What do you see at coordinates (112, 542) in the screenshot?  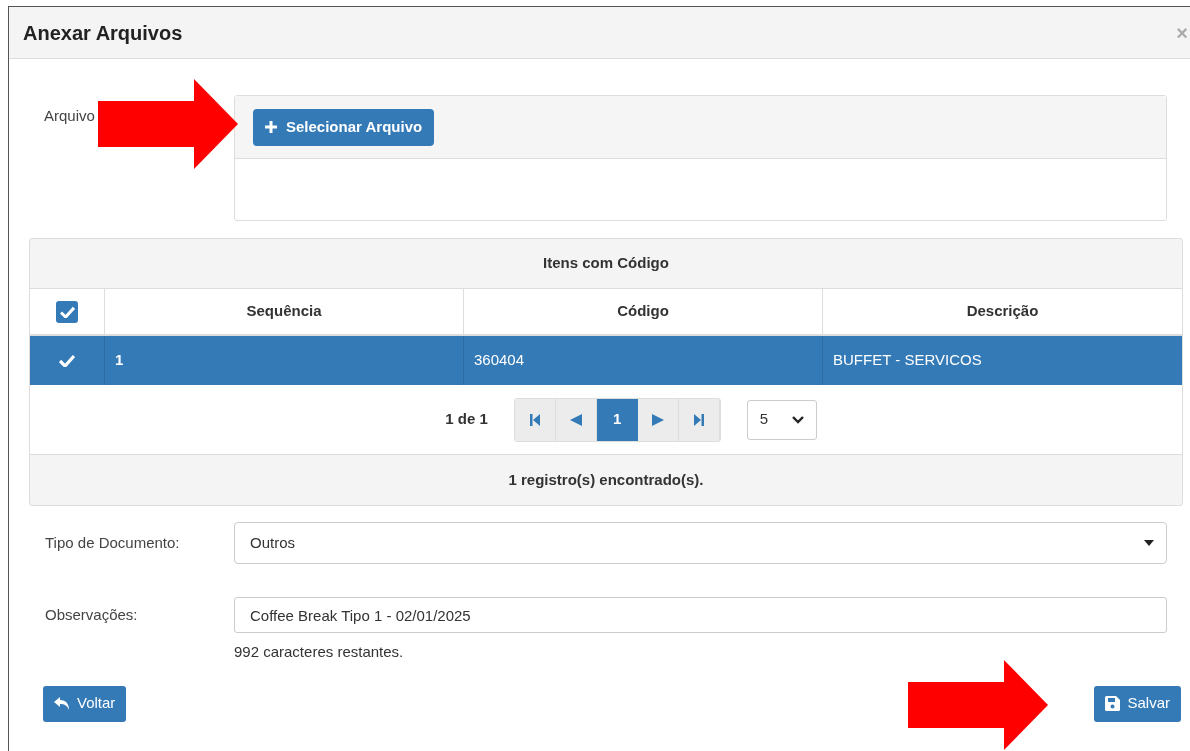 I see `field-label: Tipo de Documento:` at bounding box center [112, 542].